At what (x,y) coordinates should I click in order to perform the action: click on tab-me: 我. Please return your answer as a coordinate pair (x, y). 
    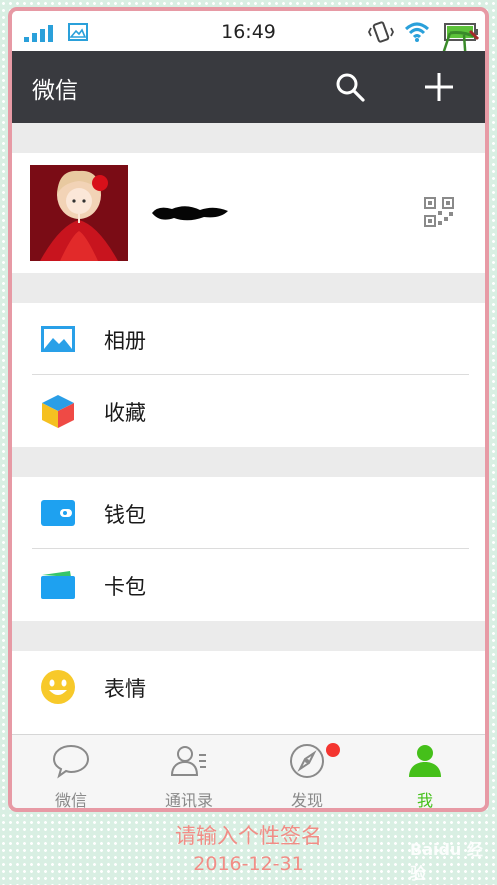
    Looking at the image, I should click on (425, 772).